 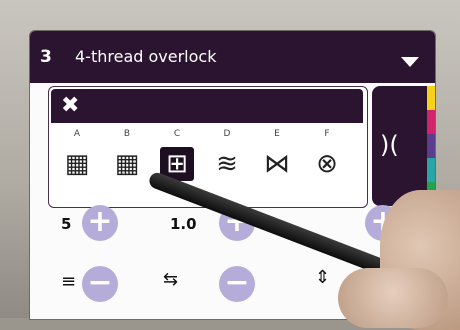 What do you see at coordinates (232, 57) in the screenshot?
I see `stitch-header: 3 4-thread overlock` at bounding box center [232, 57].